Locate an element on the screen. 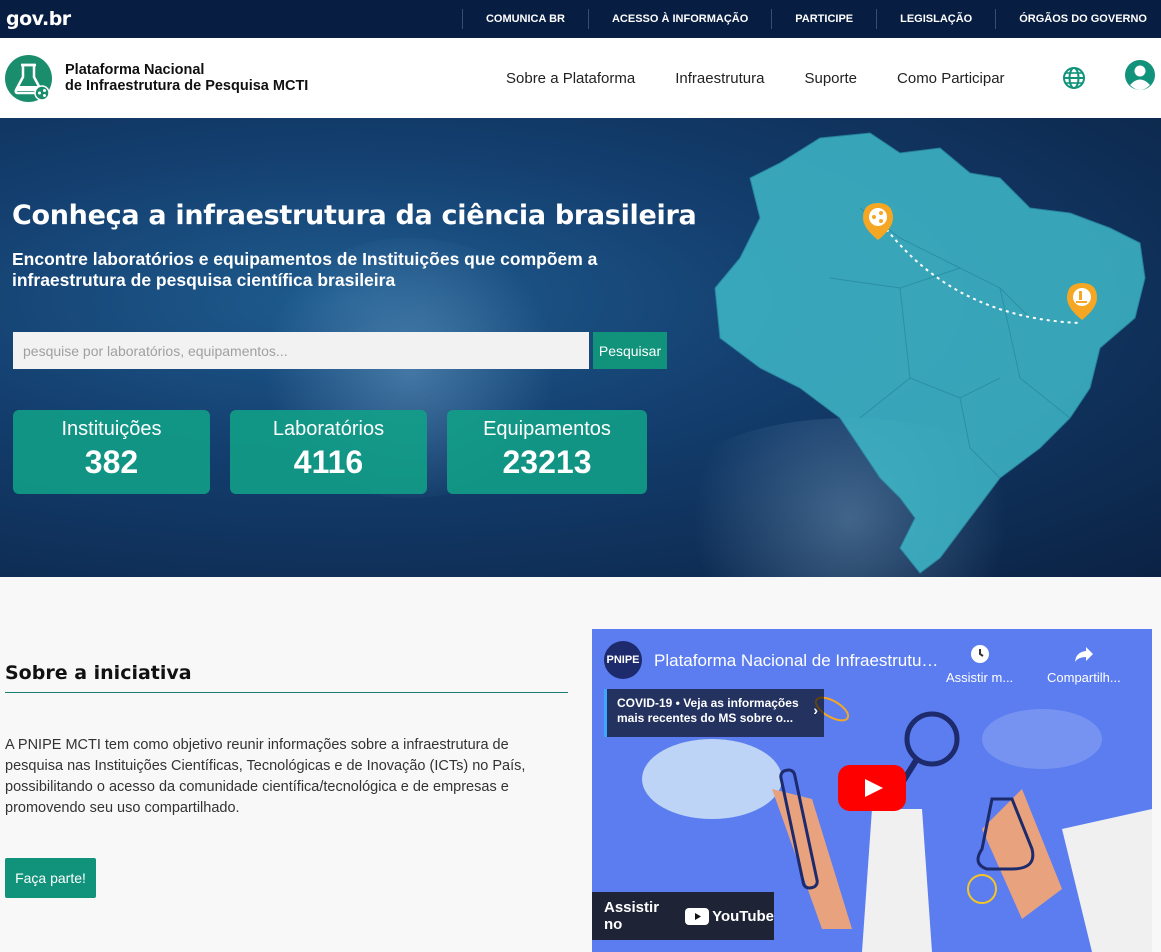  globe-icon is located at coordinates (1074, 80).